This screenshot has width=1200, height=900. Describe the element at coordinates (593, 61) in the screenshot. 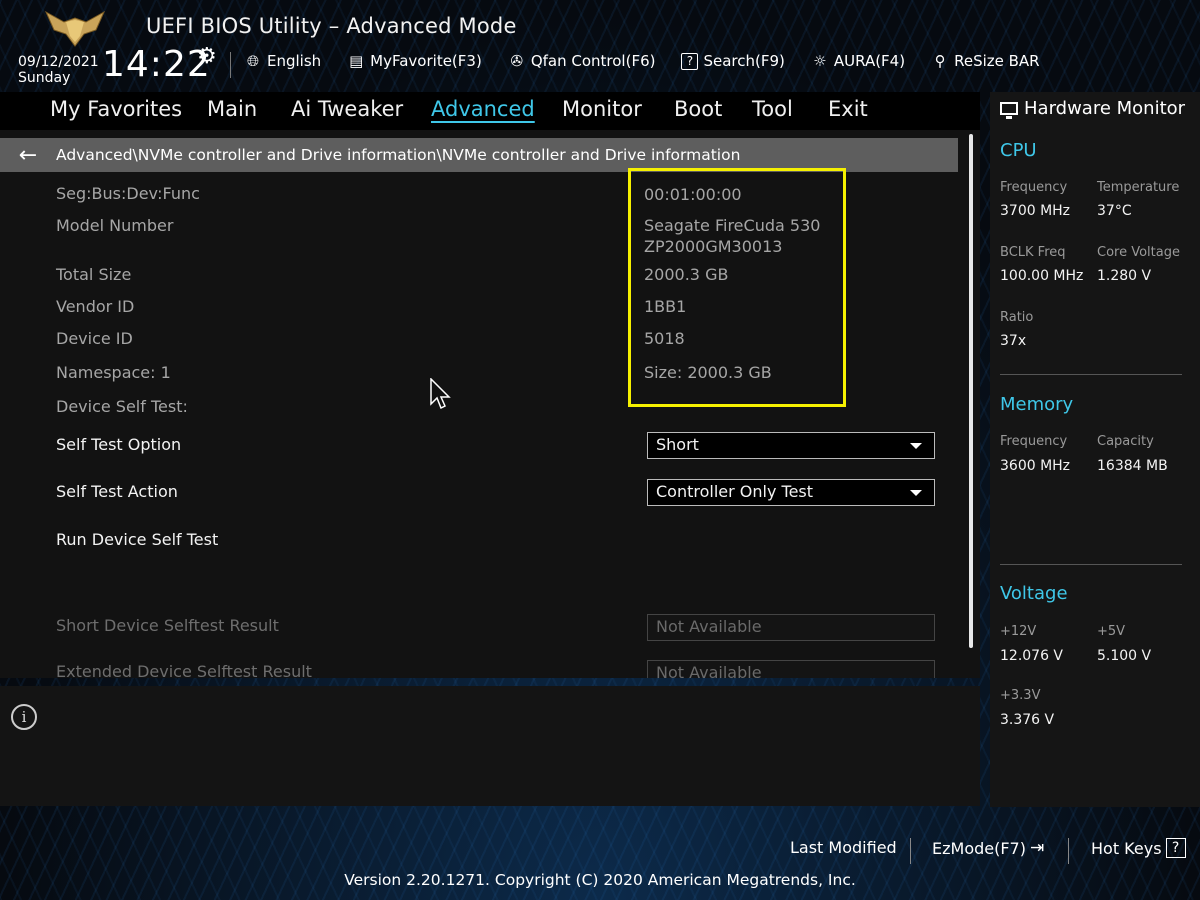

I see `qfan-label: Qfan Control(F6)` at that location.